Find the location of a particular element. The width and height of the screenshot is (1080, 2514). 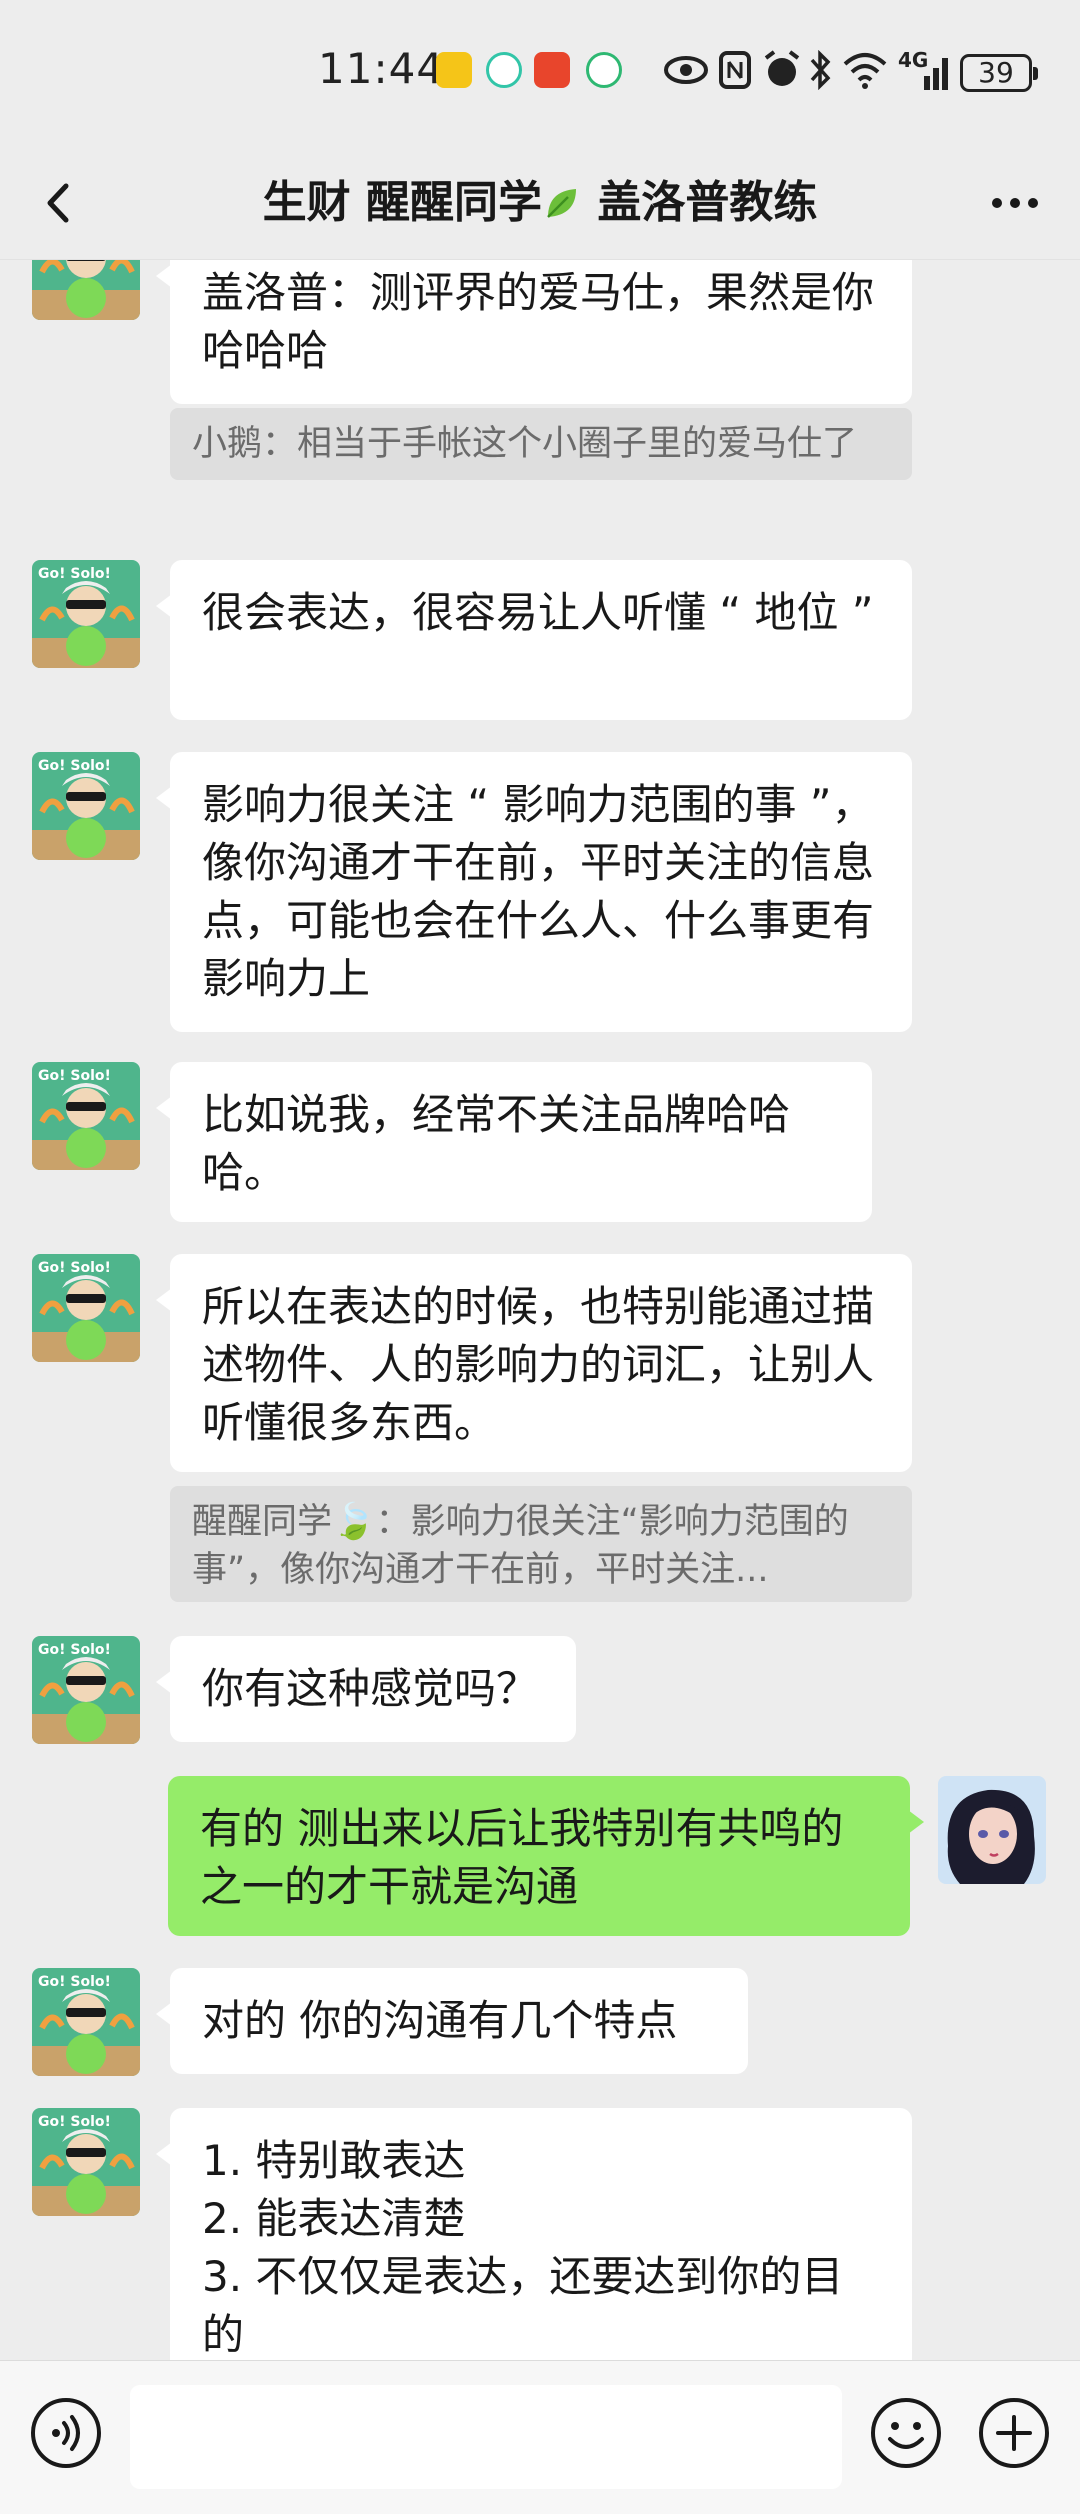

more-options-icon is located at coordinates (1015, 203).